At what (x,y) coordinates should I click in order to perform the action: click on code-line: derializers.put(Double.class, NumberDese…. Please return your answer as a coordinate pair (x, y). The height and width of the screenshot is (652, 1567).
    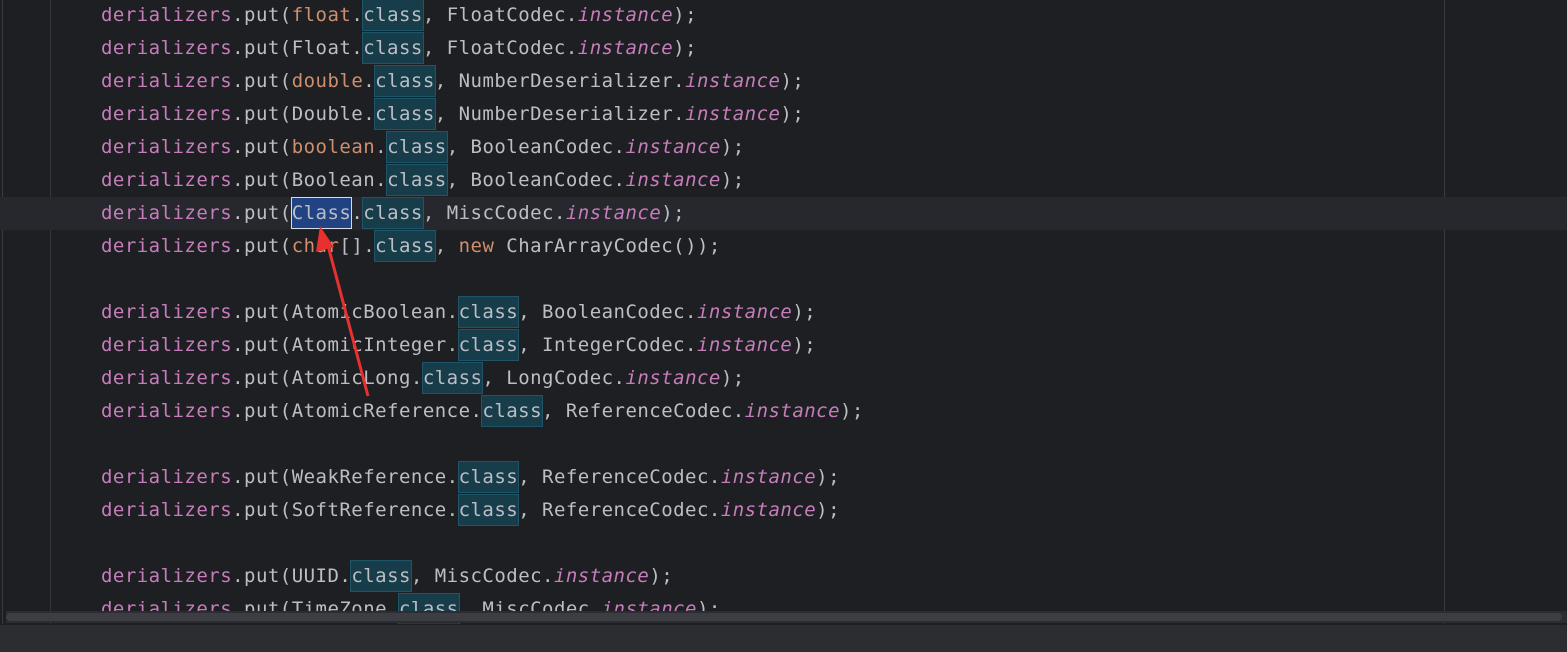
    Looking at the image, I should click on (783, 114).